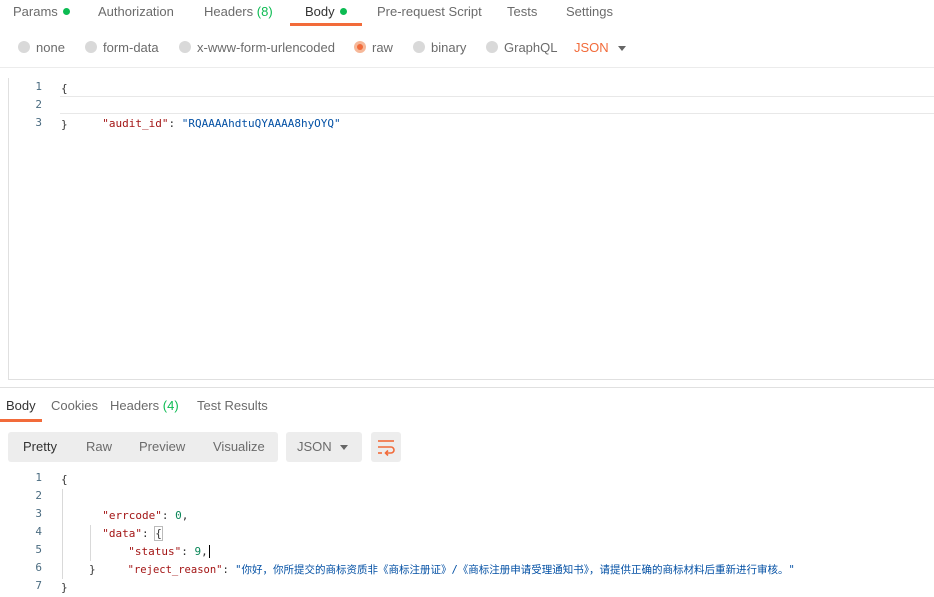  I want to click on tab-params: Params, so click(41, 11).